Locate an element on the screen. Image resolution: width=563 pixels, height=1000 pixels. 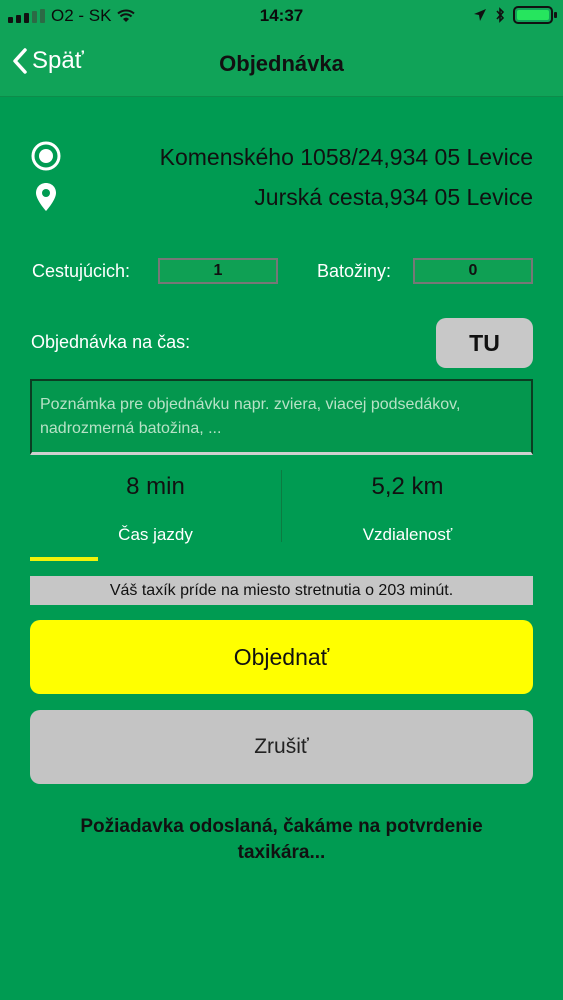
route-destination-address: Jurská cesta,934 05 Levice is located at coordinates (393, 197).